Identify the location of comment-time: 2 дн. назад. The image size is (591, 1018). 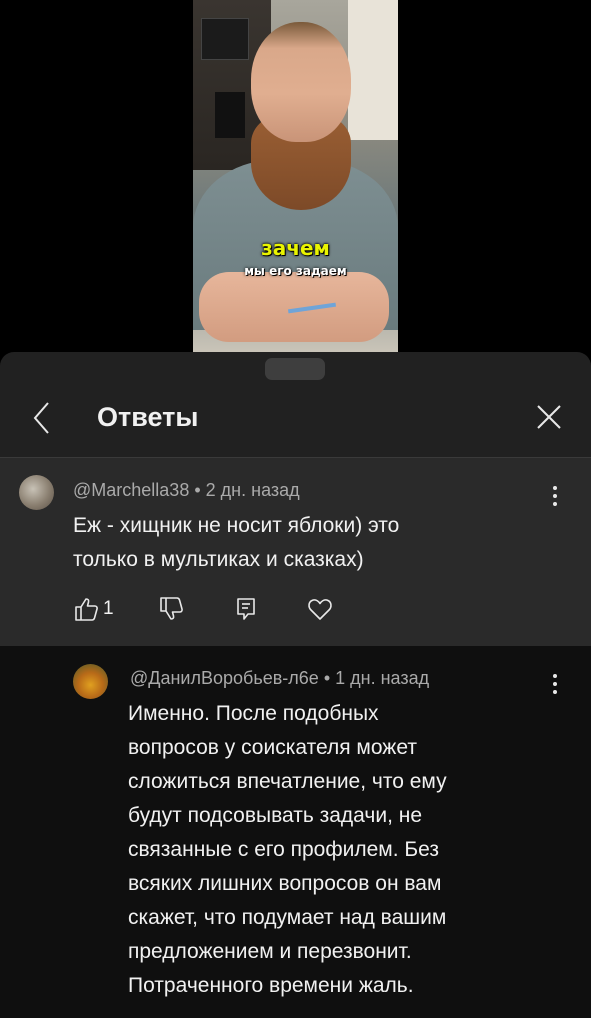
(252, 490).